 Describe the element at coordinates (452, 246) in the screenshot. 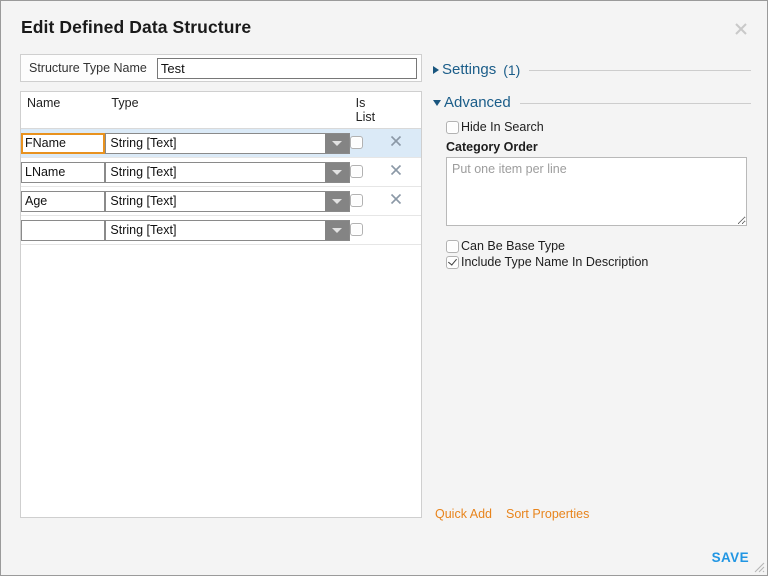

I see `can-be-base-type-checkbox` at that location.